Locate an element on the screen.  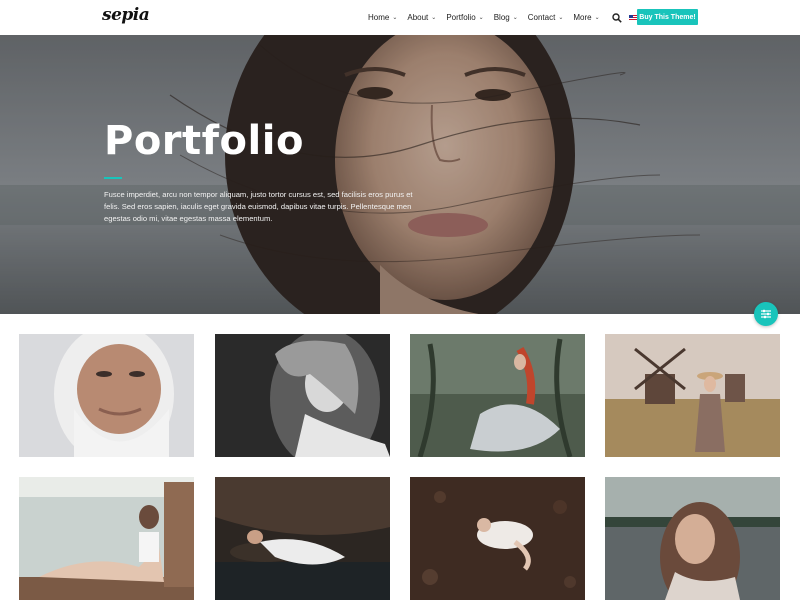
gallery-item-old-man is located at coordinates (106, 395).